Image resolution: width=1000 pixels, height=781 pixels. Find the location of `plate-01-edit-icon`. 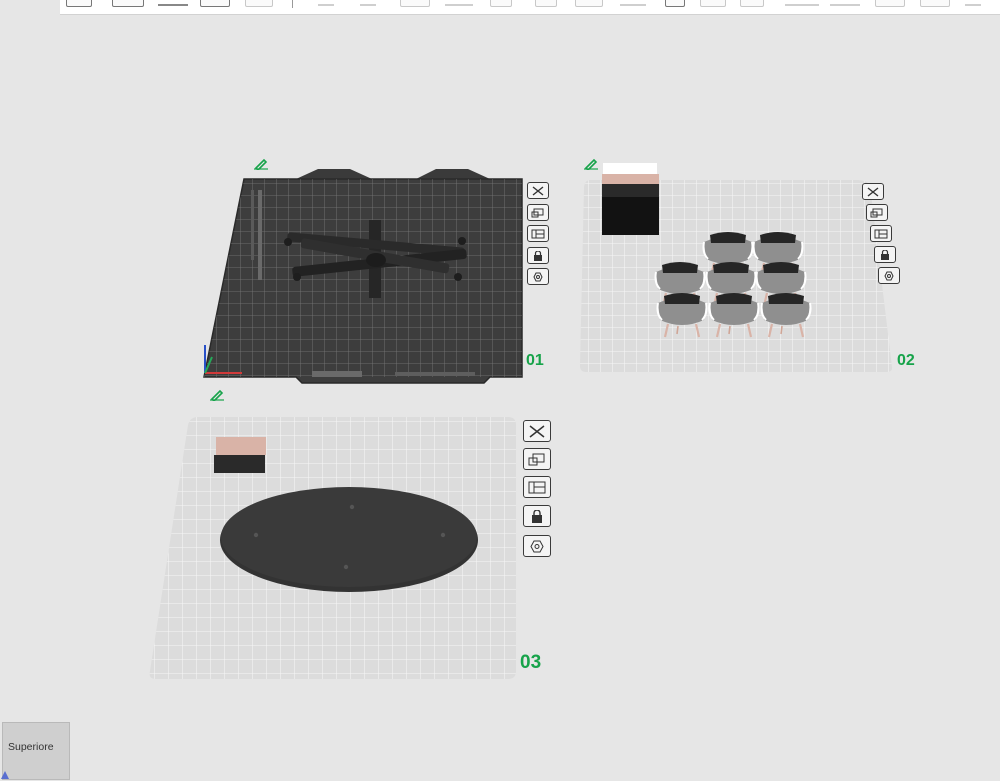

plate-01-edit-icon is located at coordinates (262, 164).